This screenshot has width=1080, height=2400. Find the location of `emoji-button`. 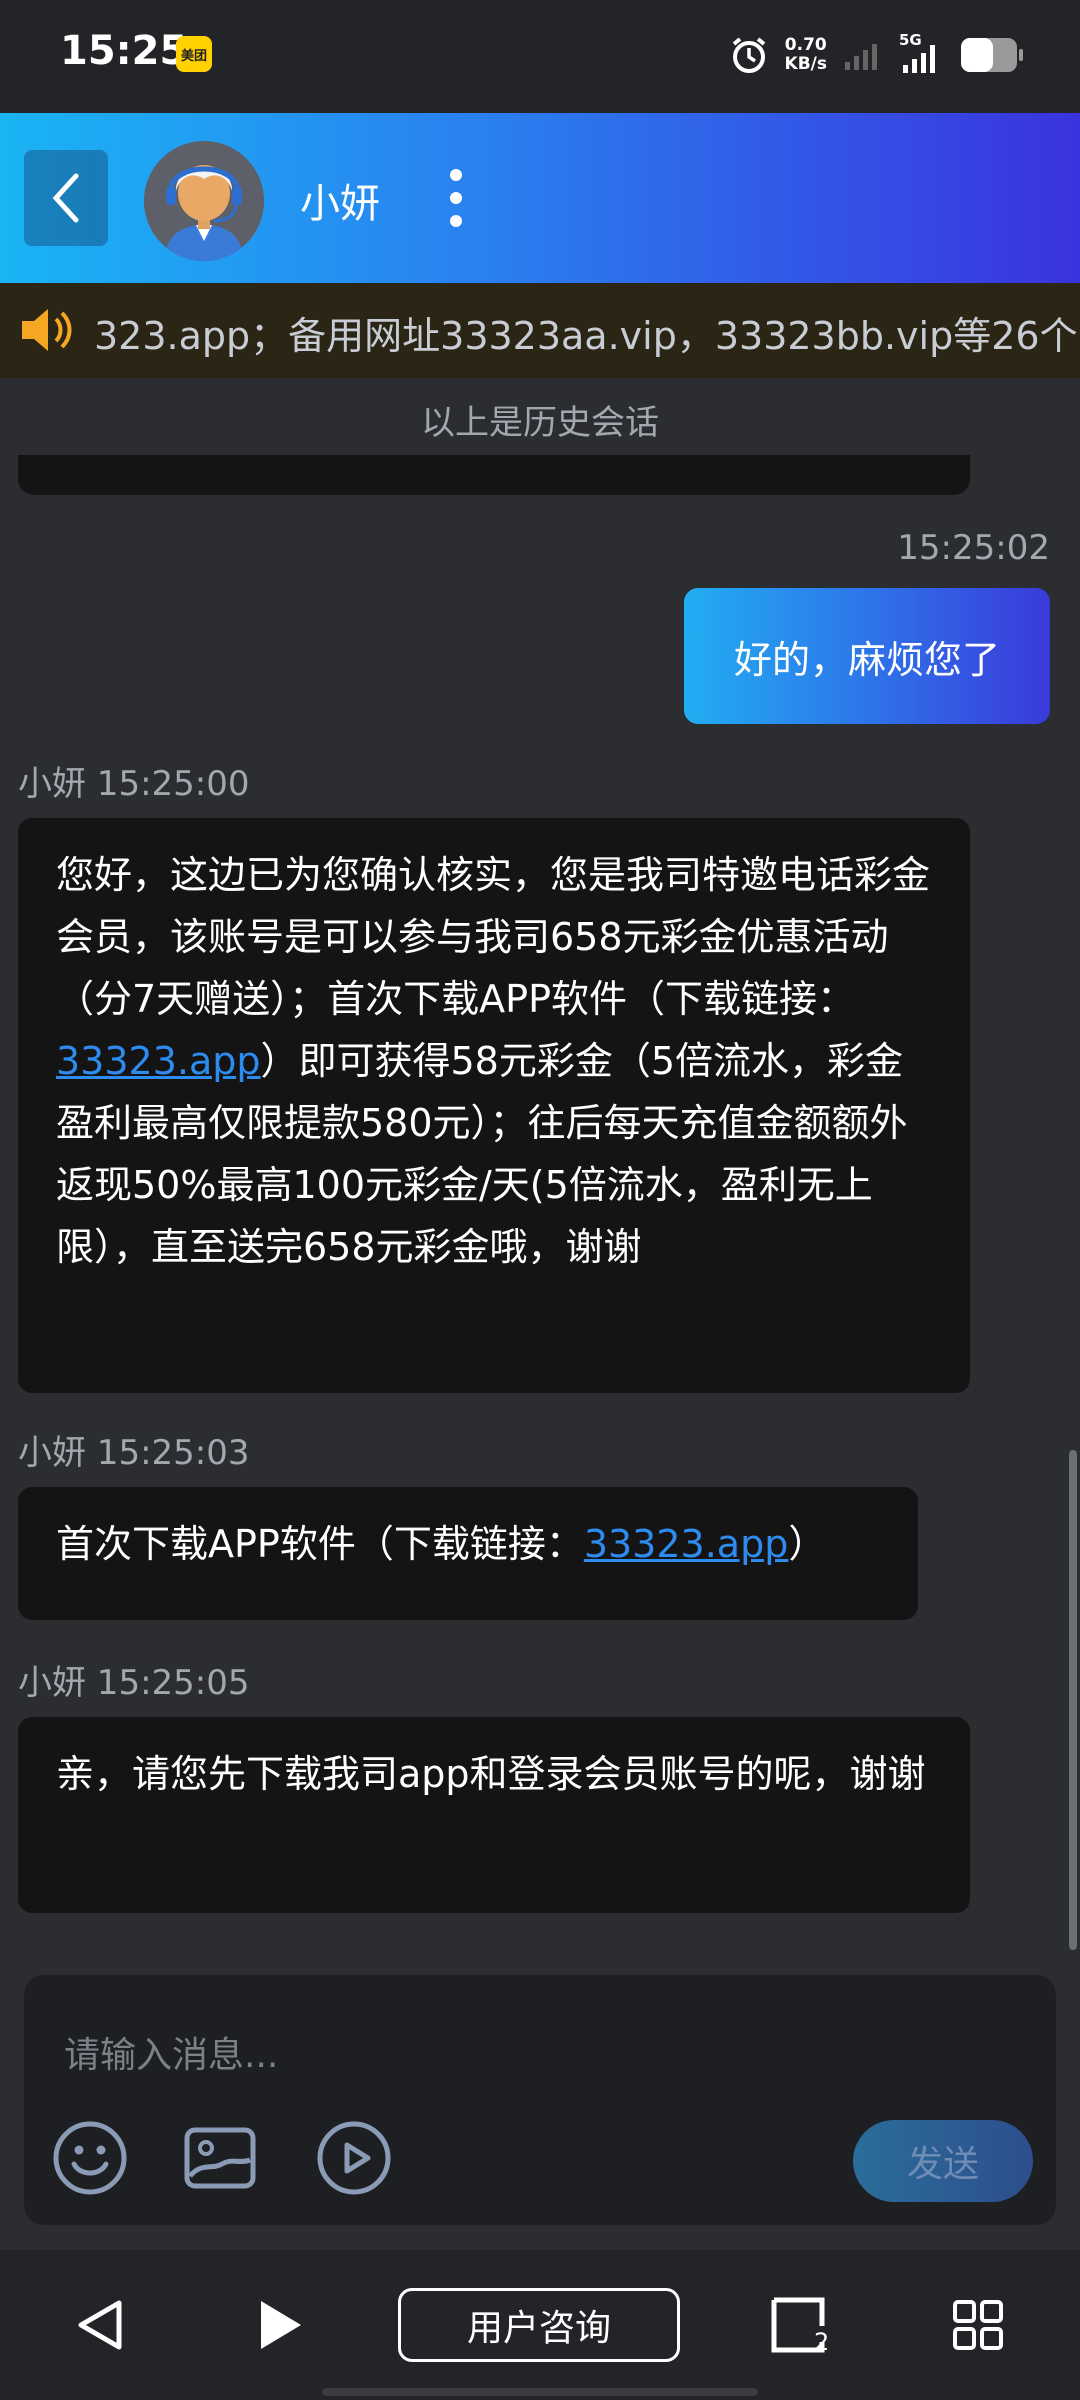

emoji-button is located at coordinates (90, 2158).